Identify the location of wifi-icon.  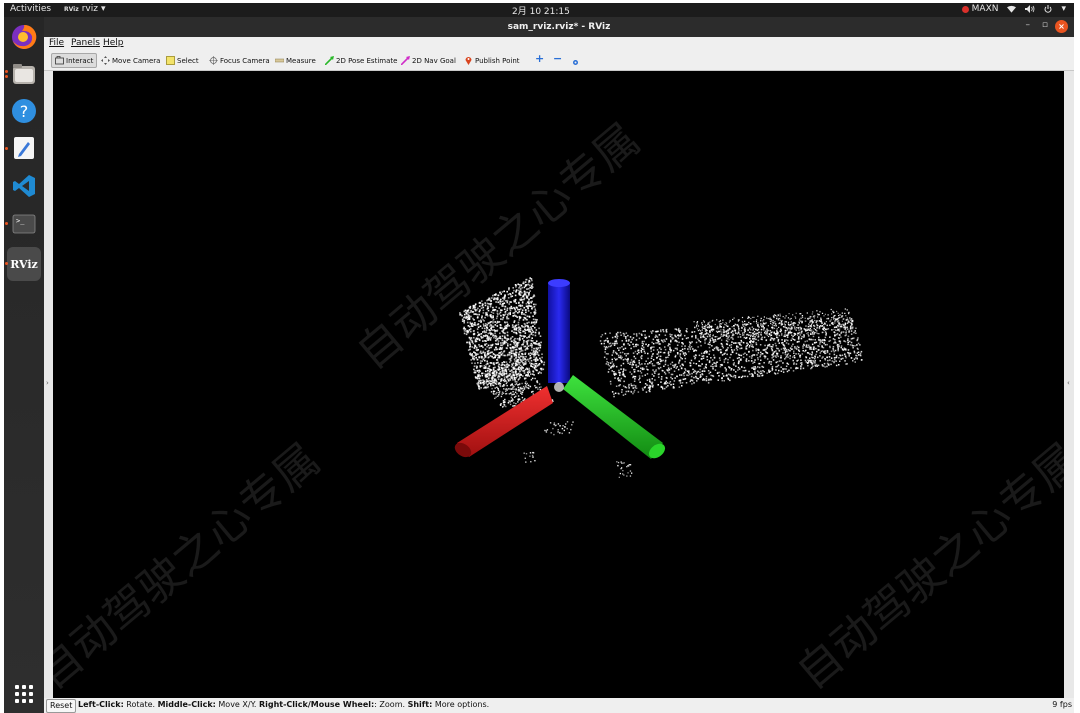
(1012, 9).